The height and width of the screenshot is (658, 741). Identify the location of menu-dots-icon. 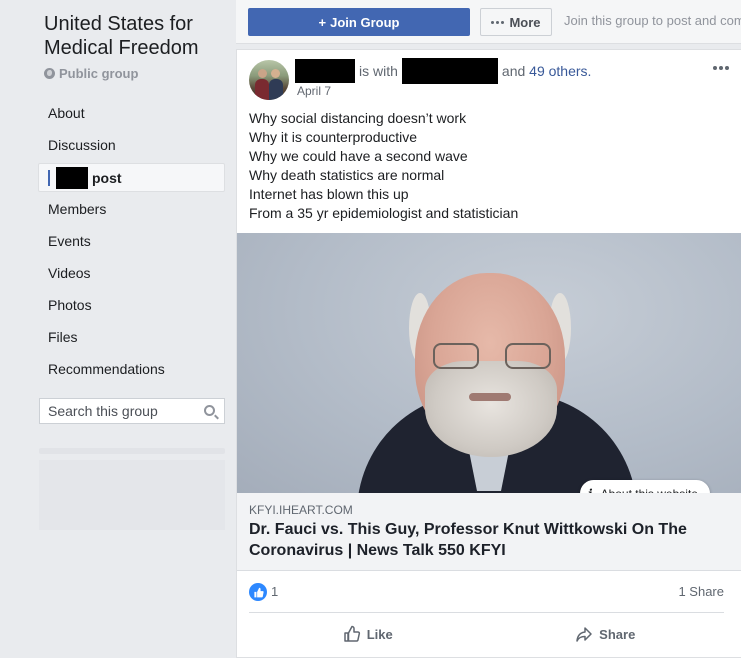
(721, 68).